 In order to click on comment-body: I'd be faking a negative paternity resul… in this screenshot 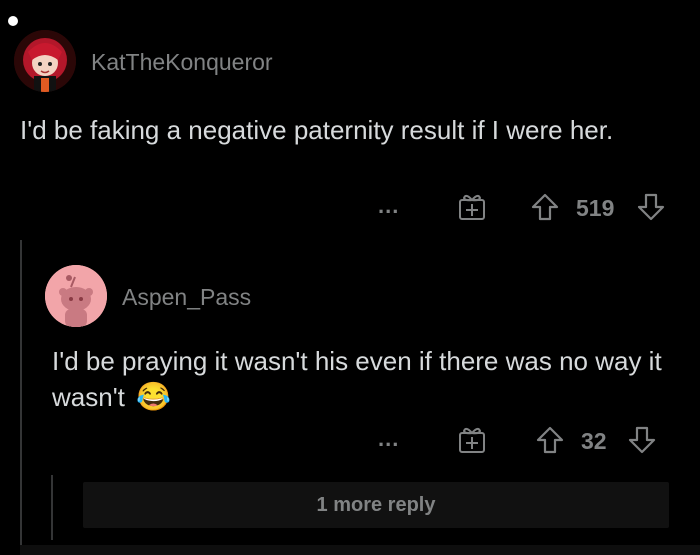, I will do `click(317, 130)`.